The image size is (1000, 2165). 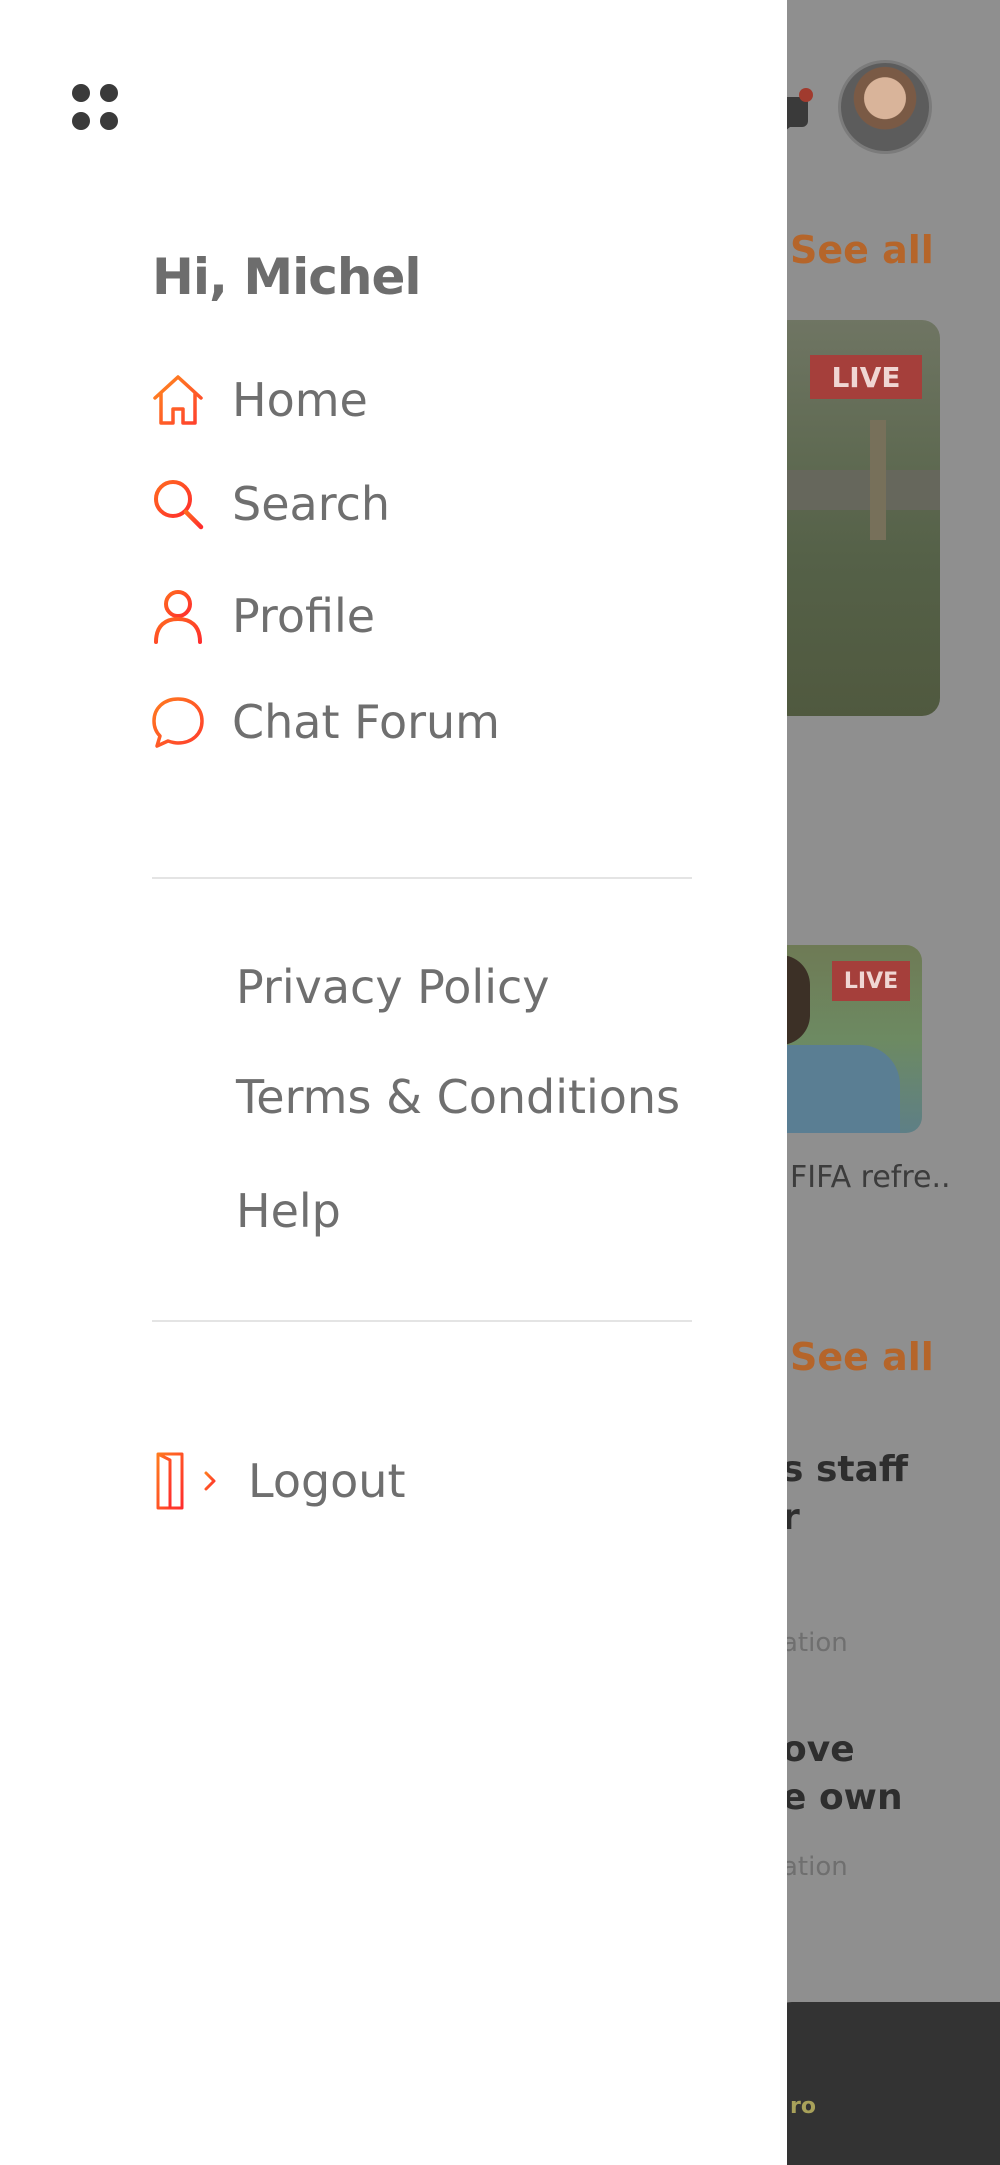 I want to click on chat-icon, so click(x=178, y=722).